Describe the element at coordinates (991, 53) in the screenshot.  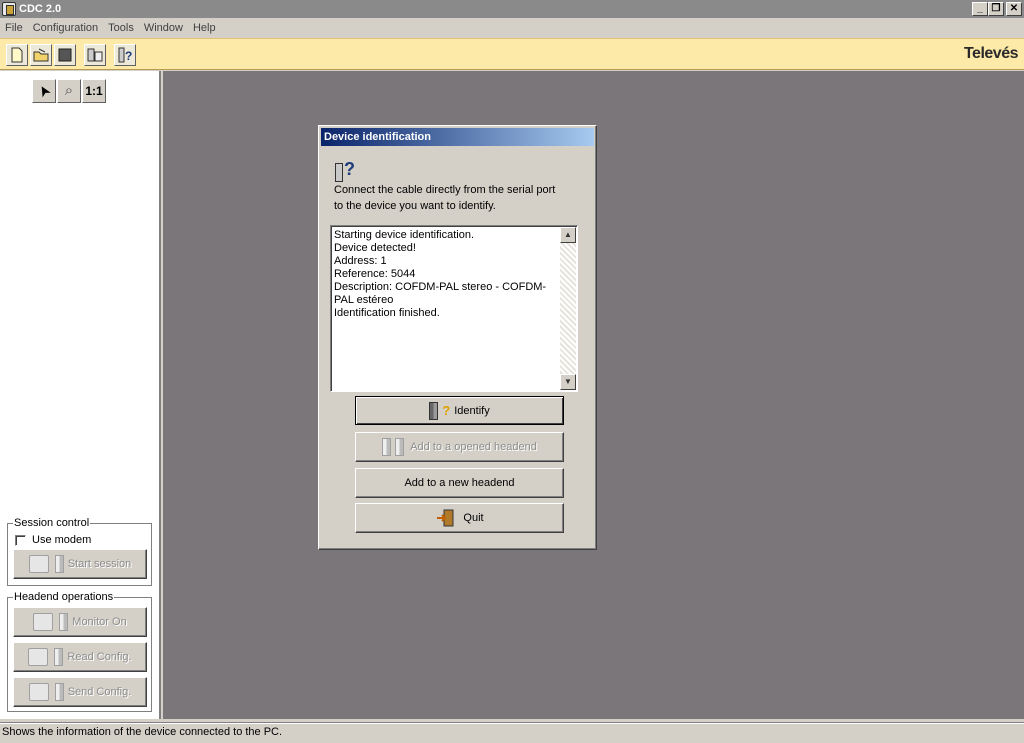
I see `televes-logo: Televés` at that location.